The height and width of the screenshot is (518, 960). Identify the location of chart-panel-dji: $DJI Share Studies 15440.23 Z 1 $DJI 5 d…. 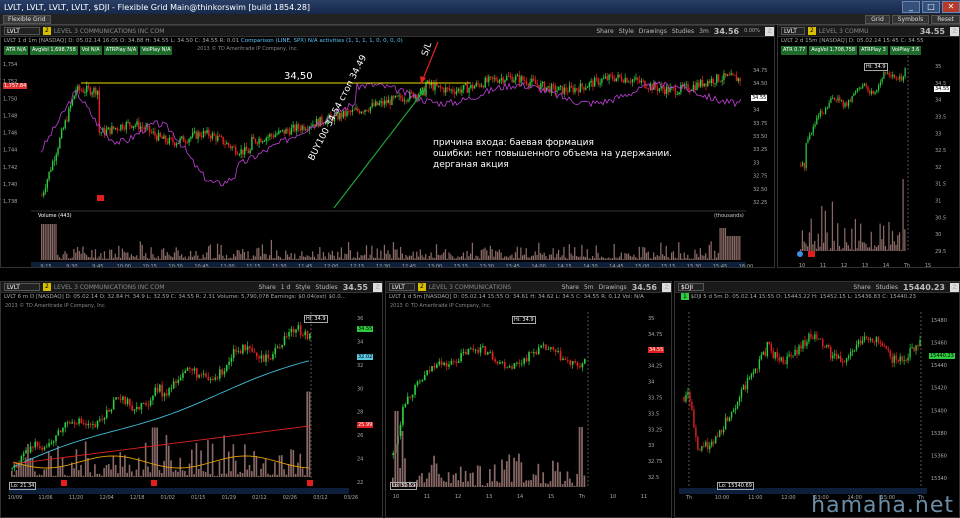
(817, 399).